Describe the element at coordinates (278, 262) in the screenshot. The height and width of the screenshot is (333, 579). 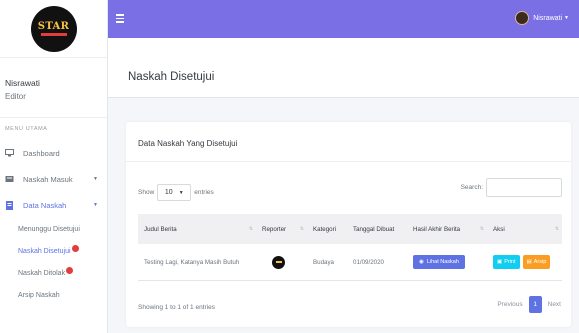
I see `reporter-avatar` at that location.